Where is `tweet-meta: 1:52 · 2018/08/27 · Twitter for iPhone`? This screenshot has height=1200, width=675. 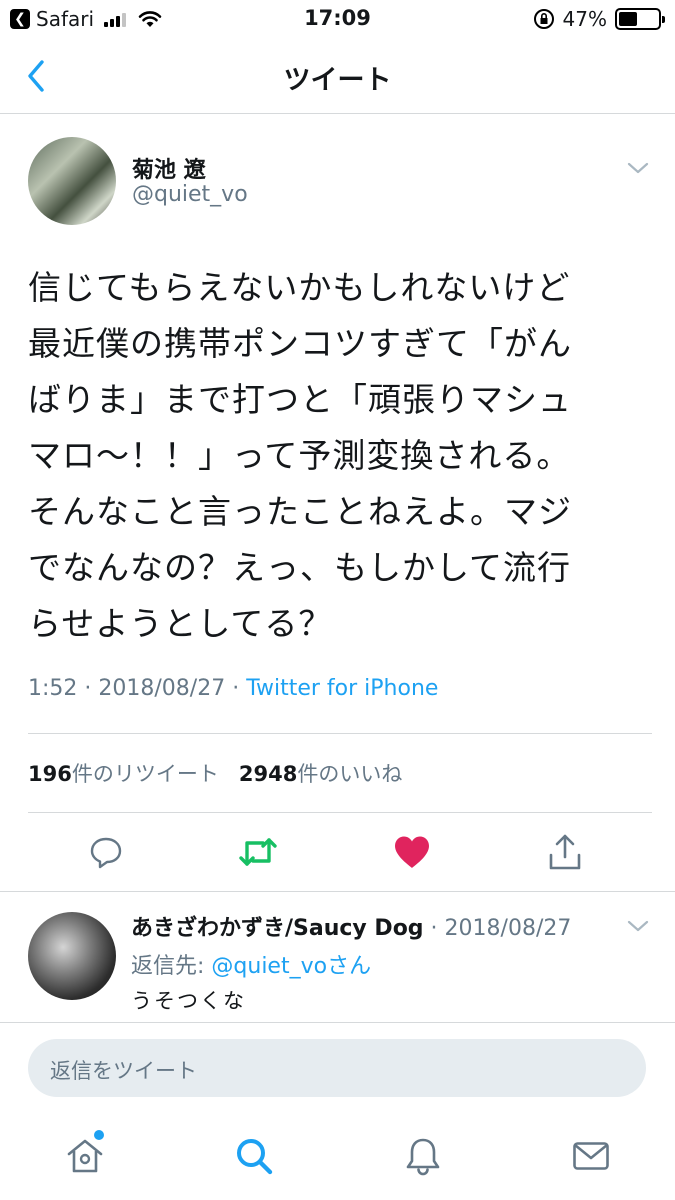
tweet-meta: 1:52 · 2018/08/27 · Twitter for iPhone is located at coordinates (233, 688).